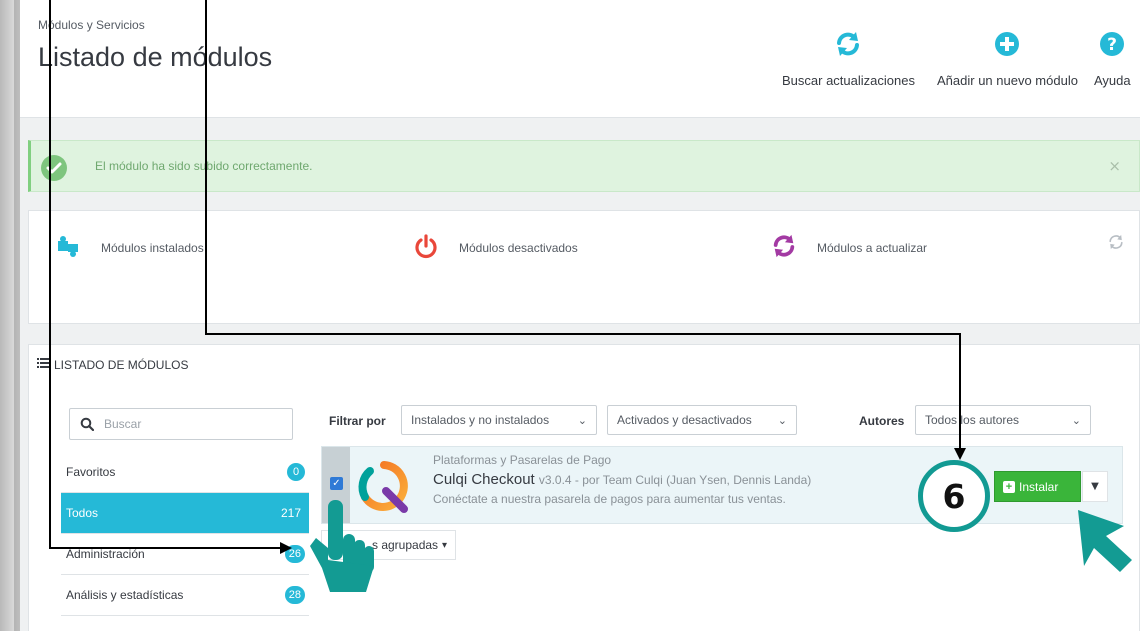 The width and height of the screenshot is (1140, 631). I want to click on filter-label: Filtrar por, so click(357, 421).